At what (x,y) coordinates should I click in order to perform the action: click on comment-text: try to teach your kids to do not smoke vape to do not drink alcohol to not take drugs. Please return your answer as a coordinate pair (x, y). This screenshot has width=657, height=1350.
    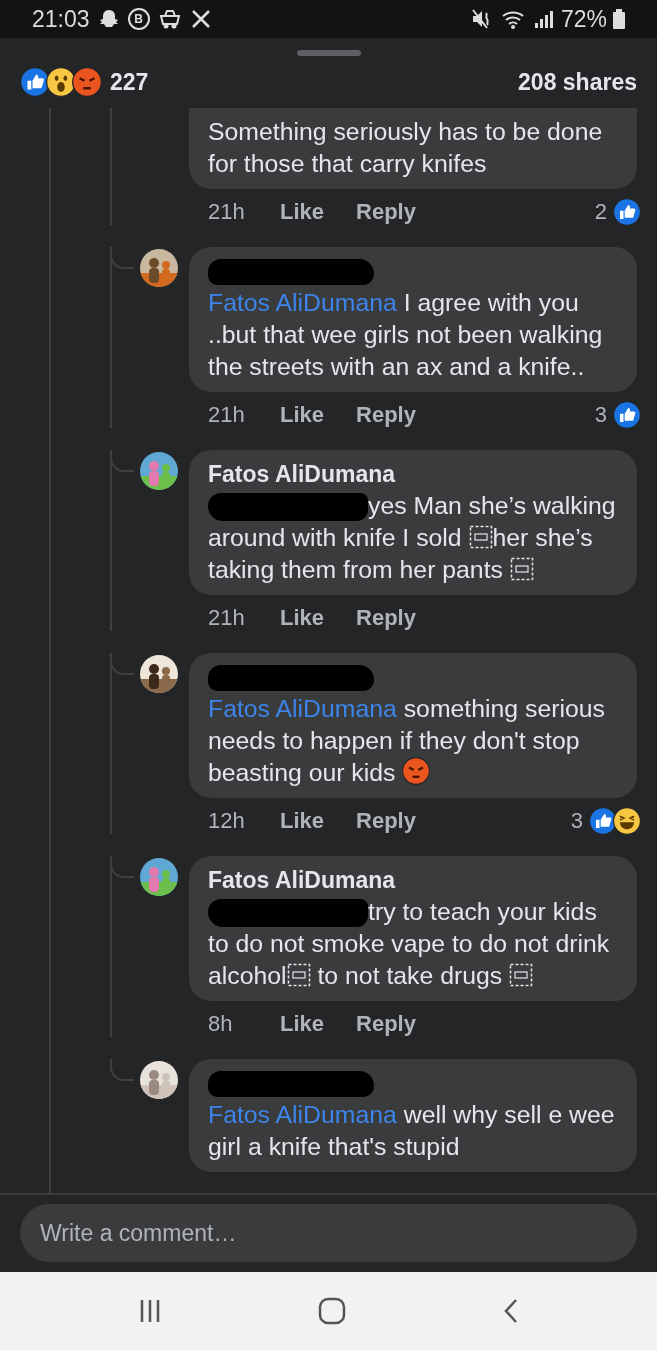
    Looking at the image, I should click on (409, 944).